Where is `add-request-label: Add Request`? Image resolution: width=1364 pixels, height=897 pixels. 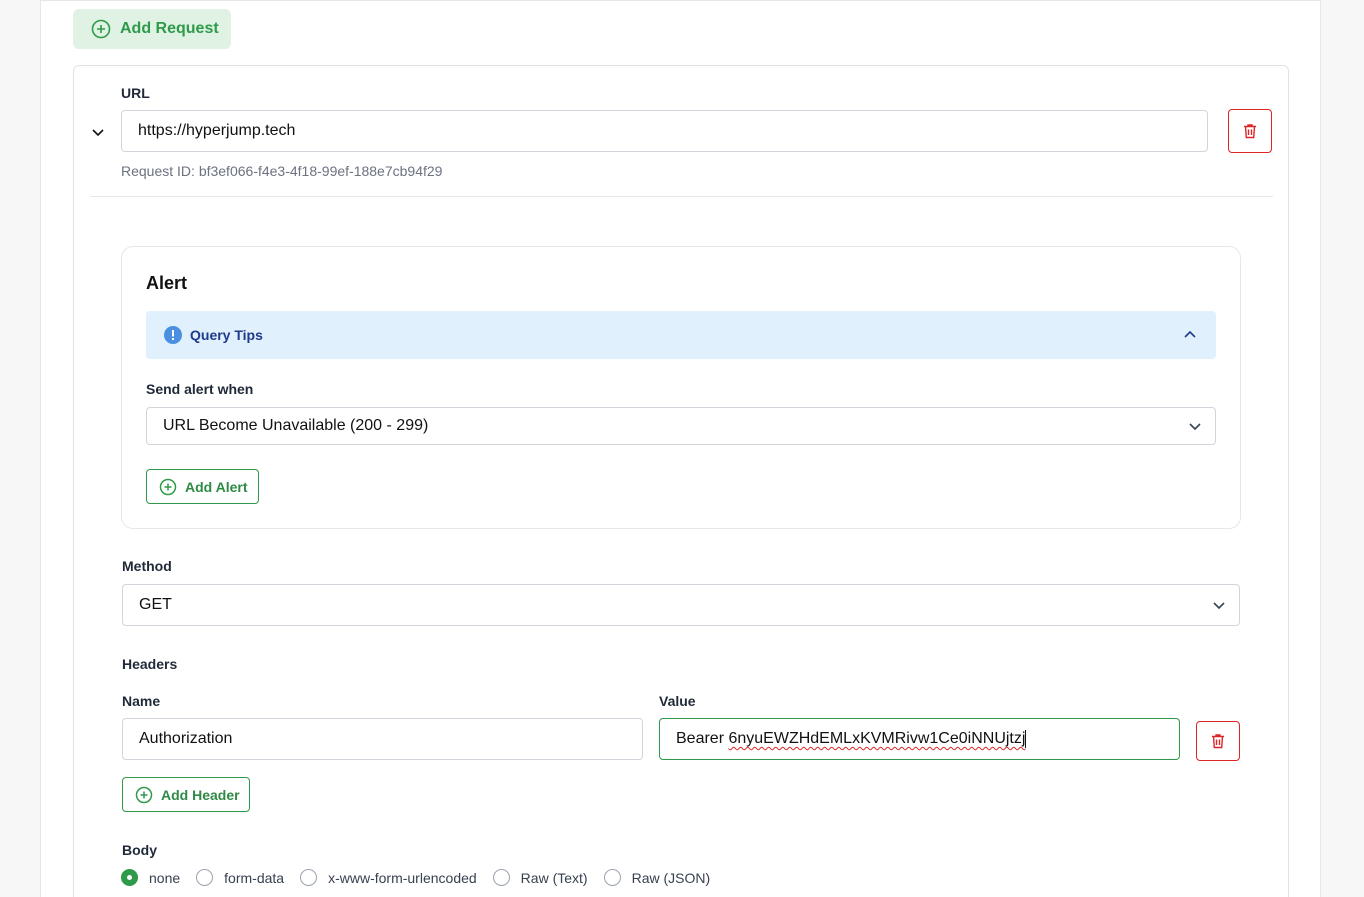
add-request-label: Add Request is located at coordinates (169, 28).